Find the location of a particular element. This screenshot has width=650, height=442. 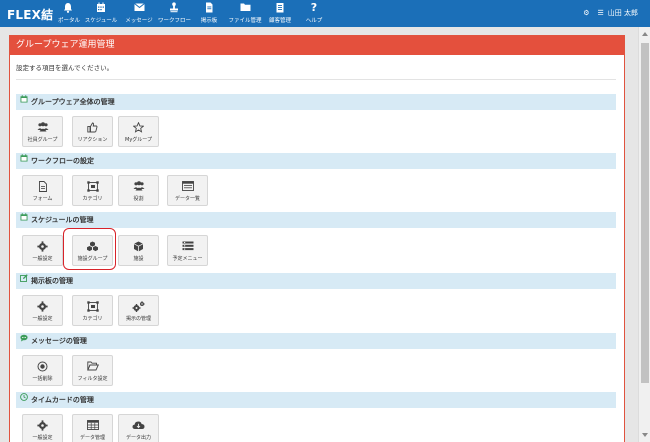

tile-timecard-general-settings: 一般設定 is located at coordinates (42, 428).